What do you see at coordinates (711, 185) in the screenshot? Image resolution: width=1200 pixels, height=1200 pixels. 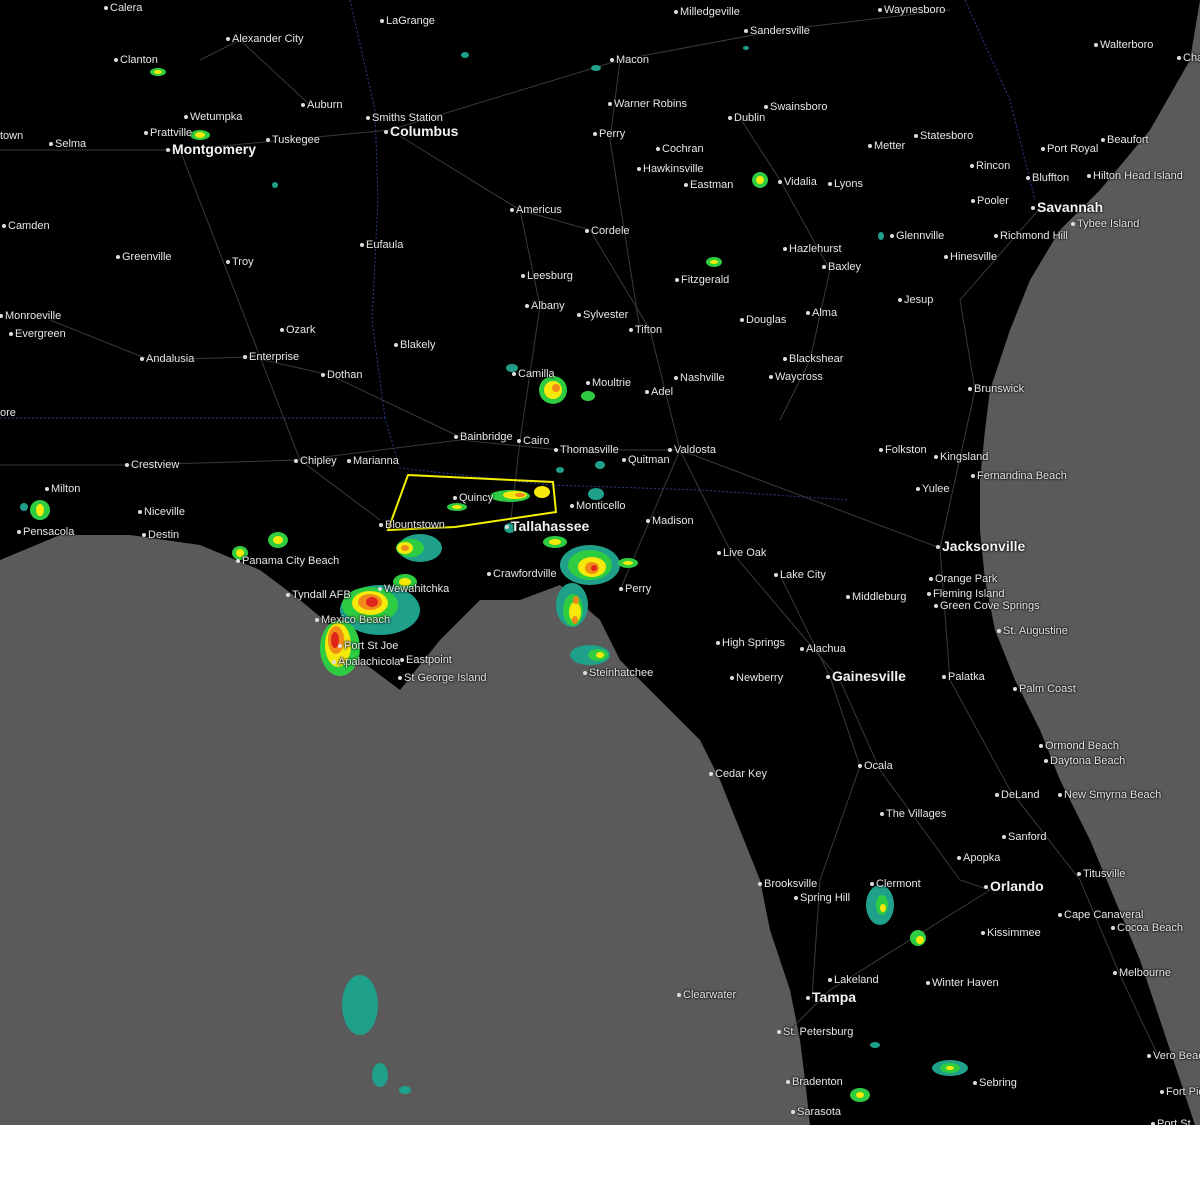 I see `city-label: Eastman` at bounding box center [711, 185].